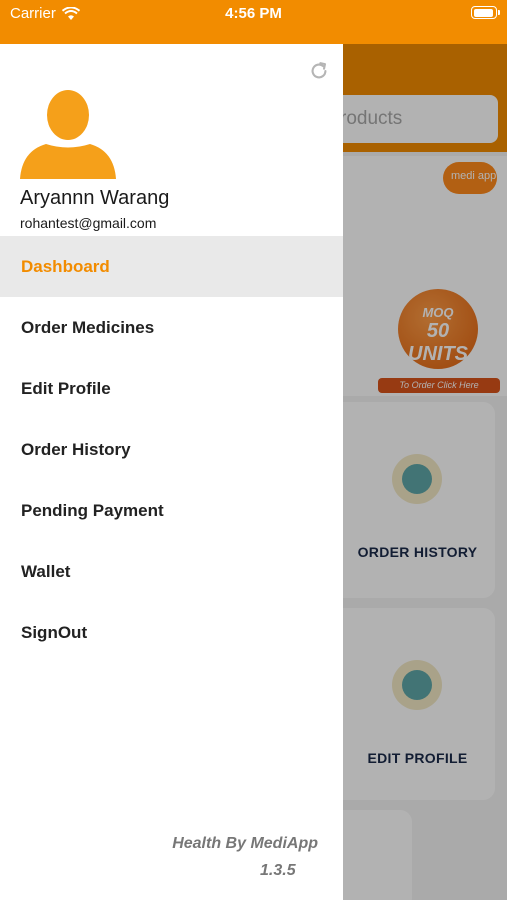 This screenshot has width=507, height=900. Describe the element at coordinates (245, 843) in the screenshot. I see `footer-brand: Health By MediApp` at that location.